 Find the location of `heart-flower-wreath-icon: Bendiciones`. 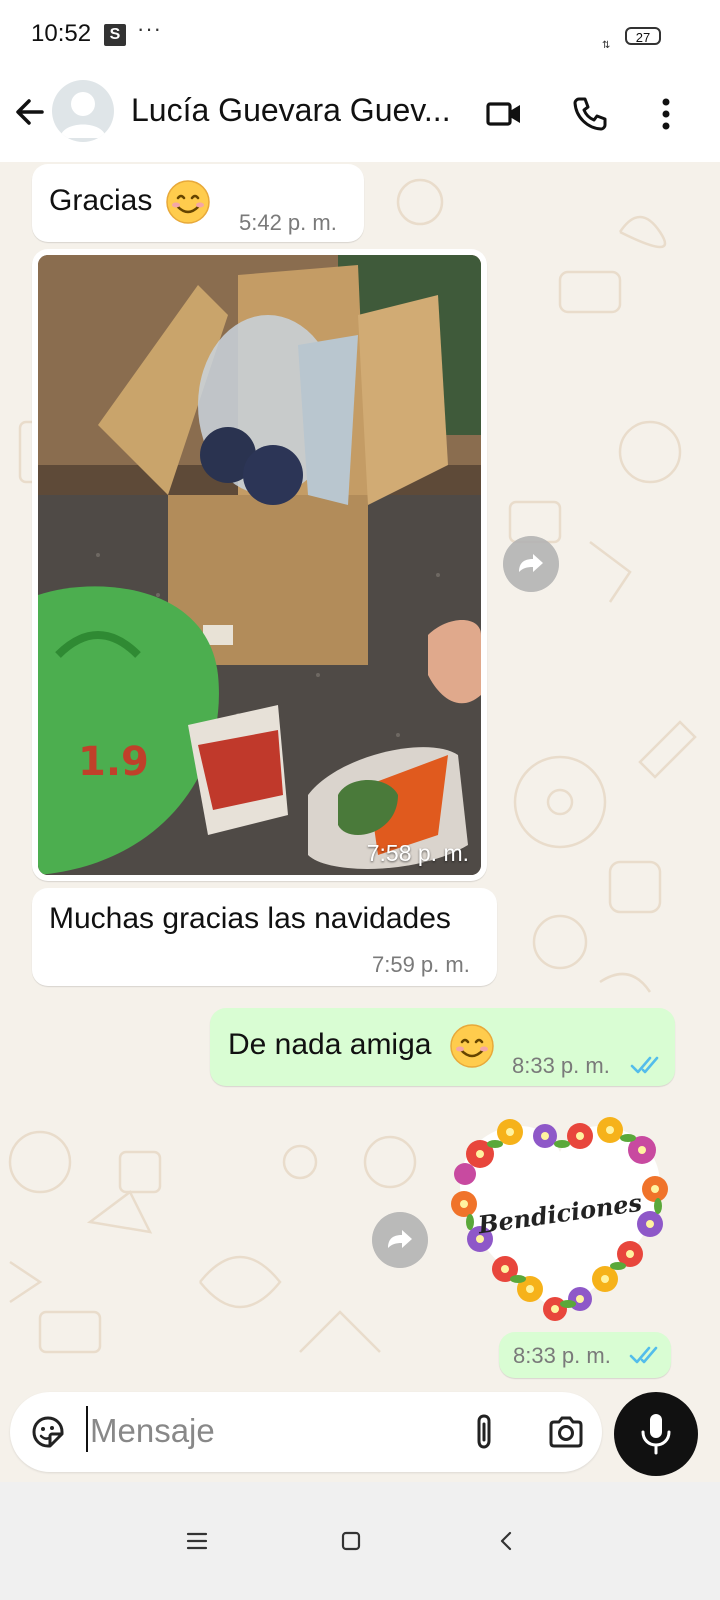

heart-flower-wreath-icon: Bendiciones is located at coordinates (559, 1219).